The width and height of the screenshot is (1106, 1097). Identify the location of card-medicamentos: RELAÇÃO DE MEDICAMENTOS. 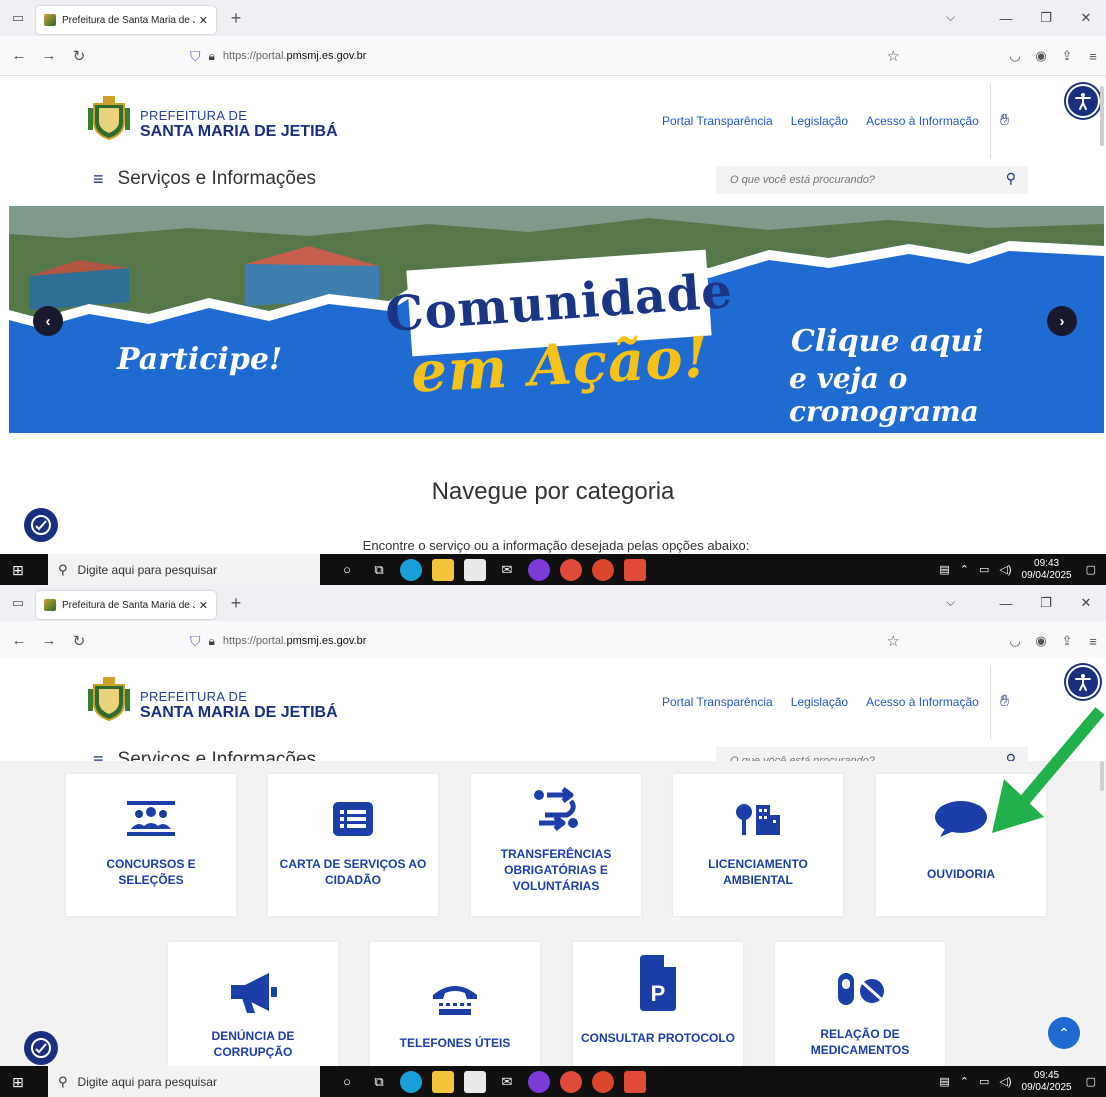
(860, 1006).